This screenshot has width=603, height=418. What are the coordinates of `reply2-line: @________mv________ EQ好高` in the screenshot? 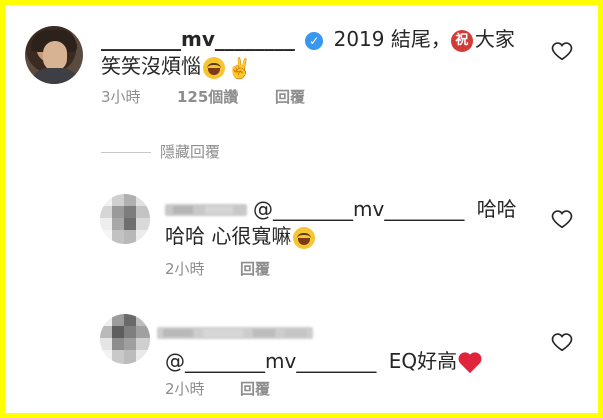 It's located at (324, 361).